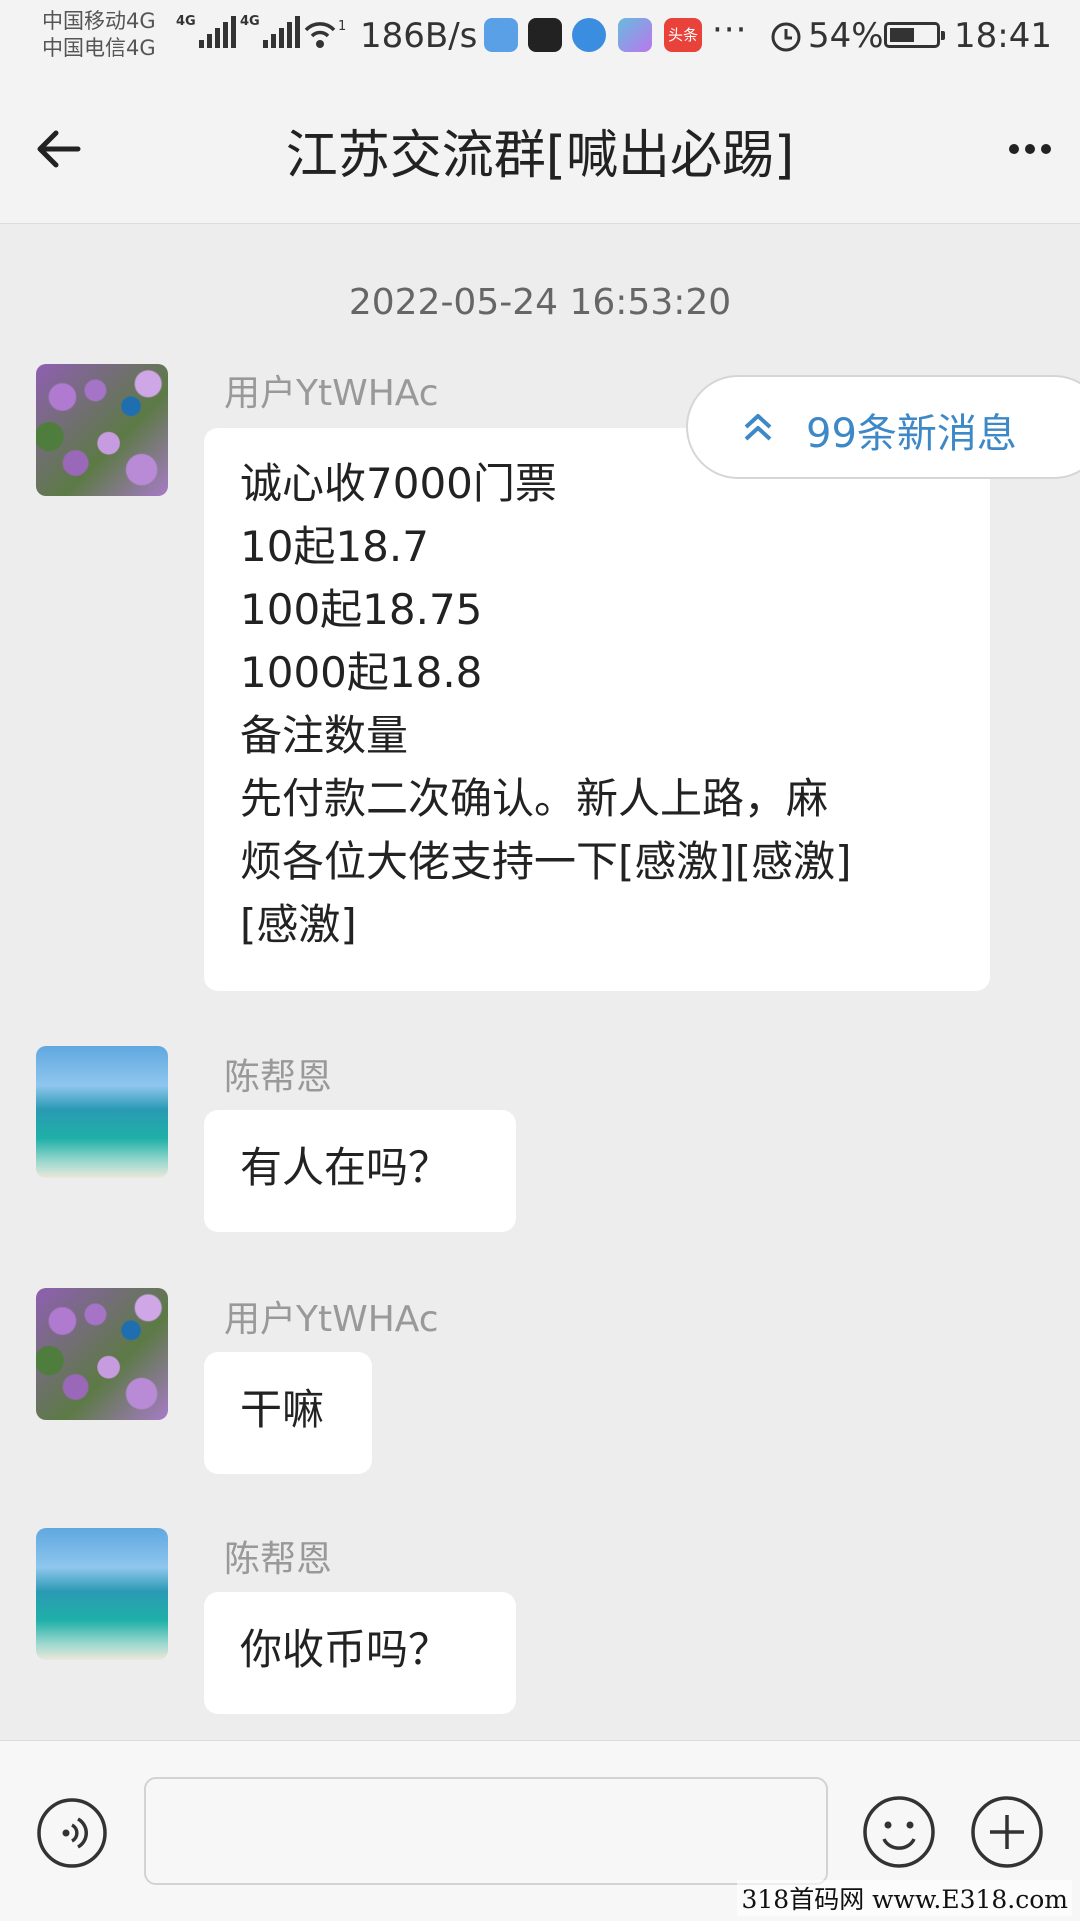 The width and height of the screenshot is (1080, 1921). Describe the element at coordinates (546, 861) in the screenshot. I see `message-line: 烦各位大佬支持一下[感激][感激]` at that location.